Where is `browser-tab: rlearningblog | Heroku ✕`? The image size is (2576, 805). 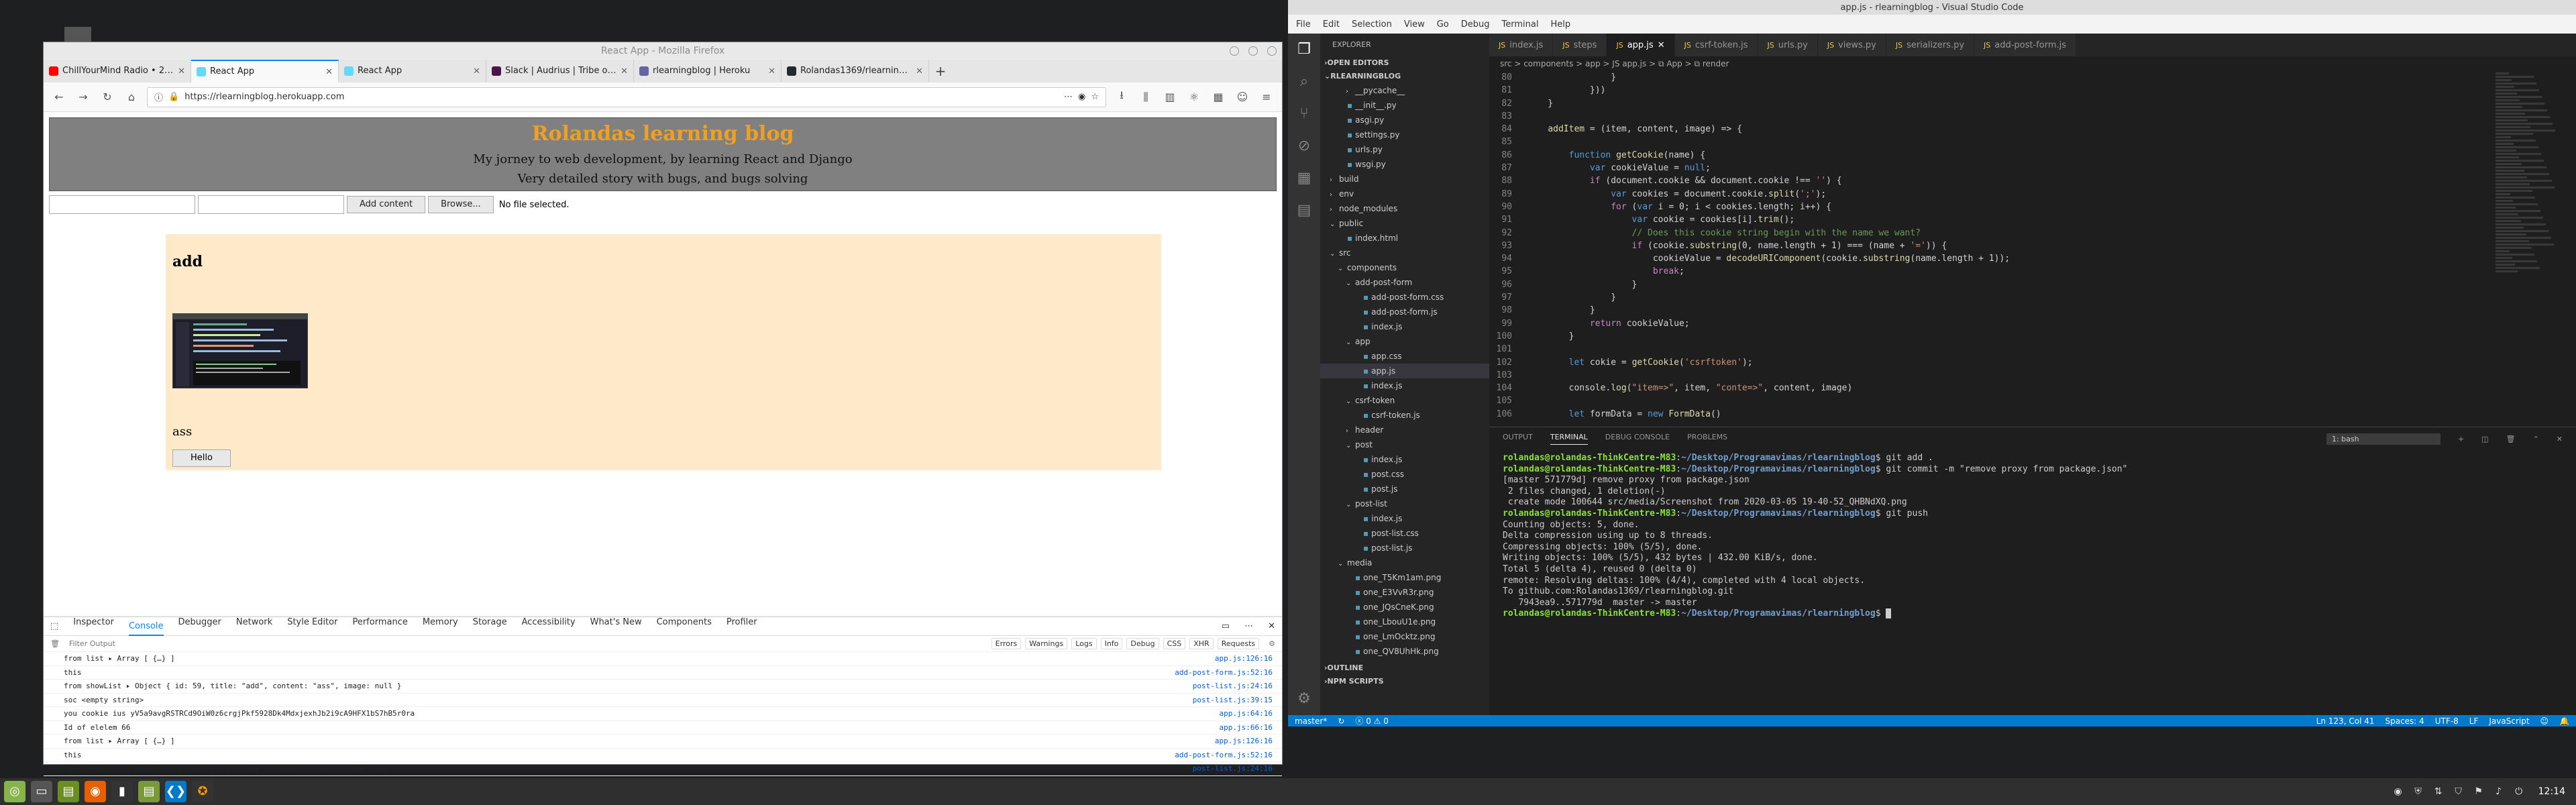
browser-tab: rlearningblog | Heroku ✕ is located at coordinates (708, 71).